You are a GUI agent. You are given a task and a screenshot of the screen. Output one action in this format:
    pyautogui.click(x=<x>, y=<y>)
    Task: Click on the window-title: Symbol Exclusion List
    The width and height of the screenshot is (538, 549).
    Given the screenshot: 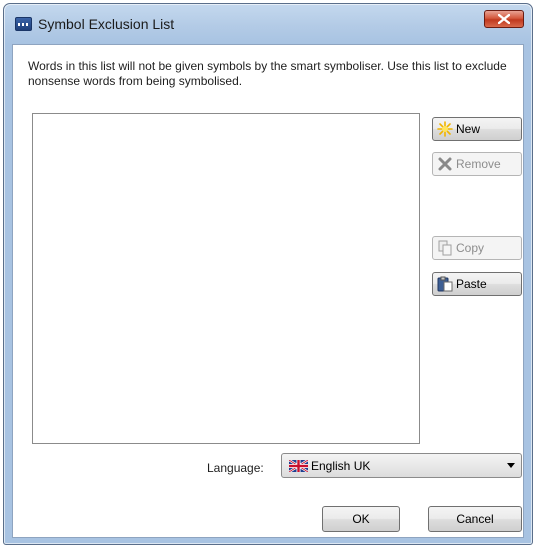 What is the action you would take?
    pyautogui.click(x=106, y=24)
    